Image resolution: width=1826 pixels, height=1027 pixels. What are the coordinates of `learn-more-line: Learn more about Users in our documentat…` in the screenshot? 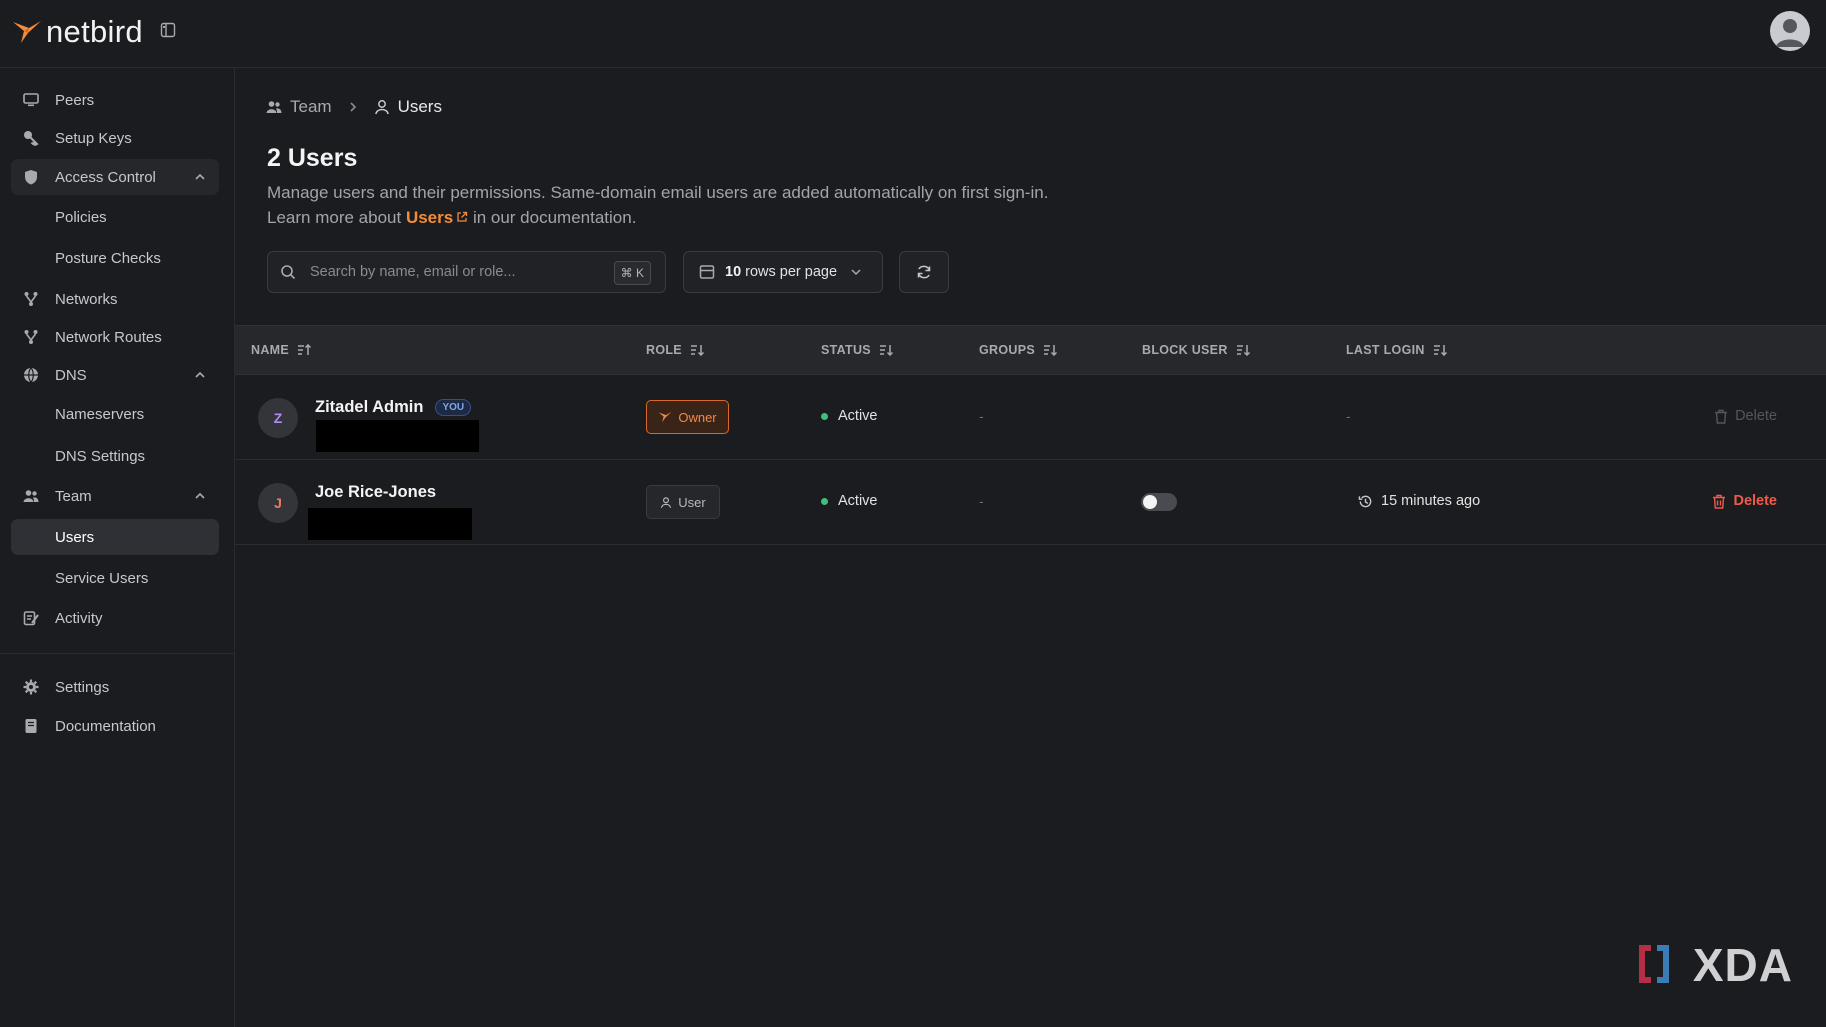 It's located at (717, 217).